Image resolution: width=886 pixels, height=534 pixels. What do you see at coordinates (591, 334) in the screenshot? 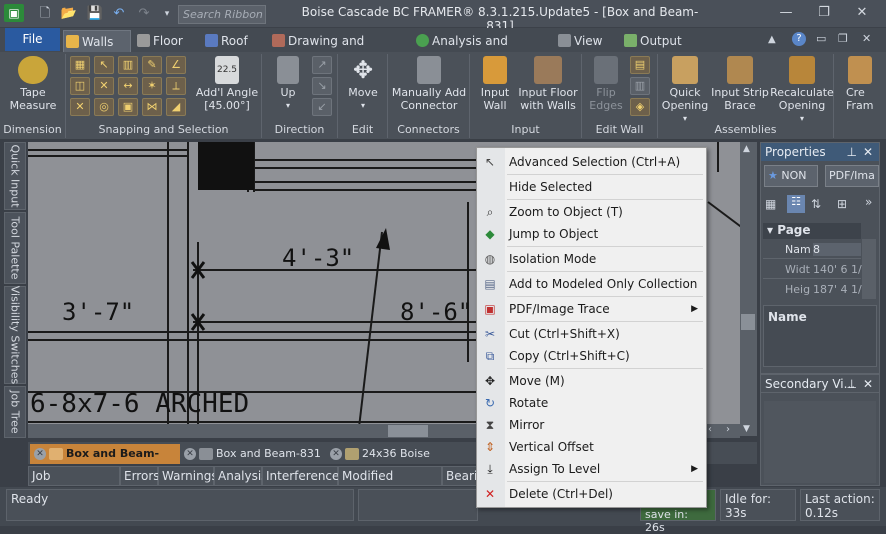
I see `menu-item-cut: ✂ Cut (Ctrl+Shift+X)` at bounding box center [591, 334].